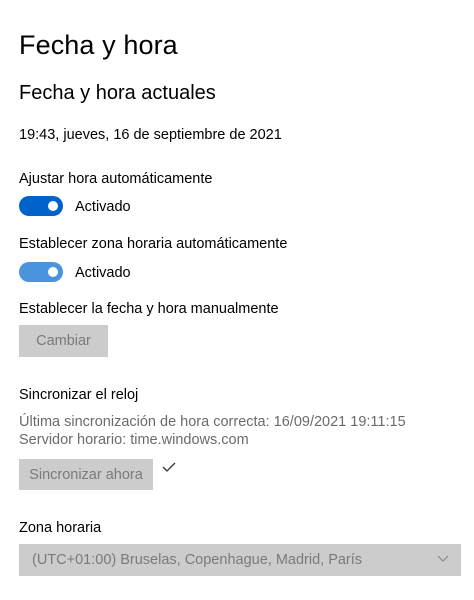  Describe the element at coordinates (86, 474) in the screenshot. I see `sync-now-button: Sincronizar ahora` at that location.